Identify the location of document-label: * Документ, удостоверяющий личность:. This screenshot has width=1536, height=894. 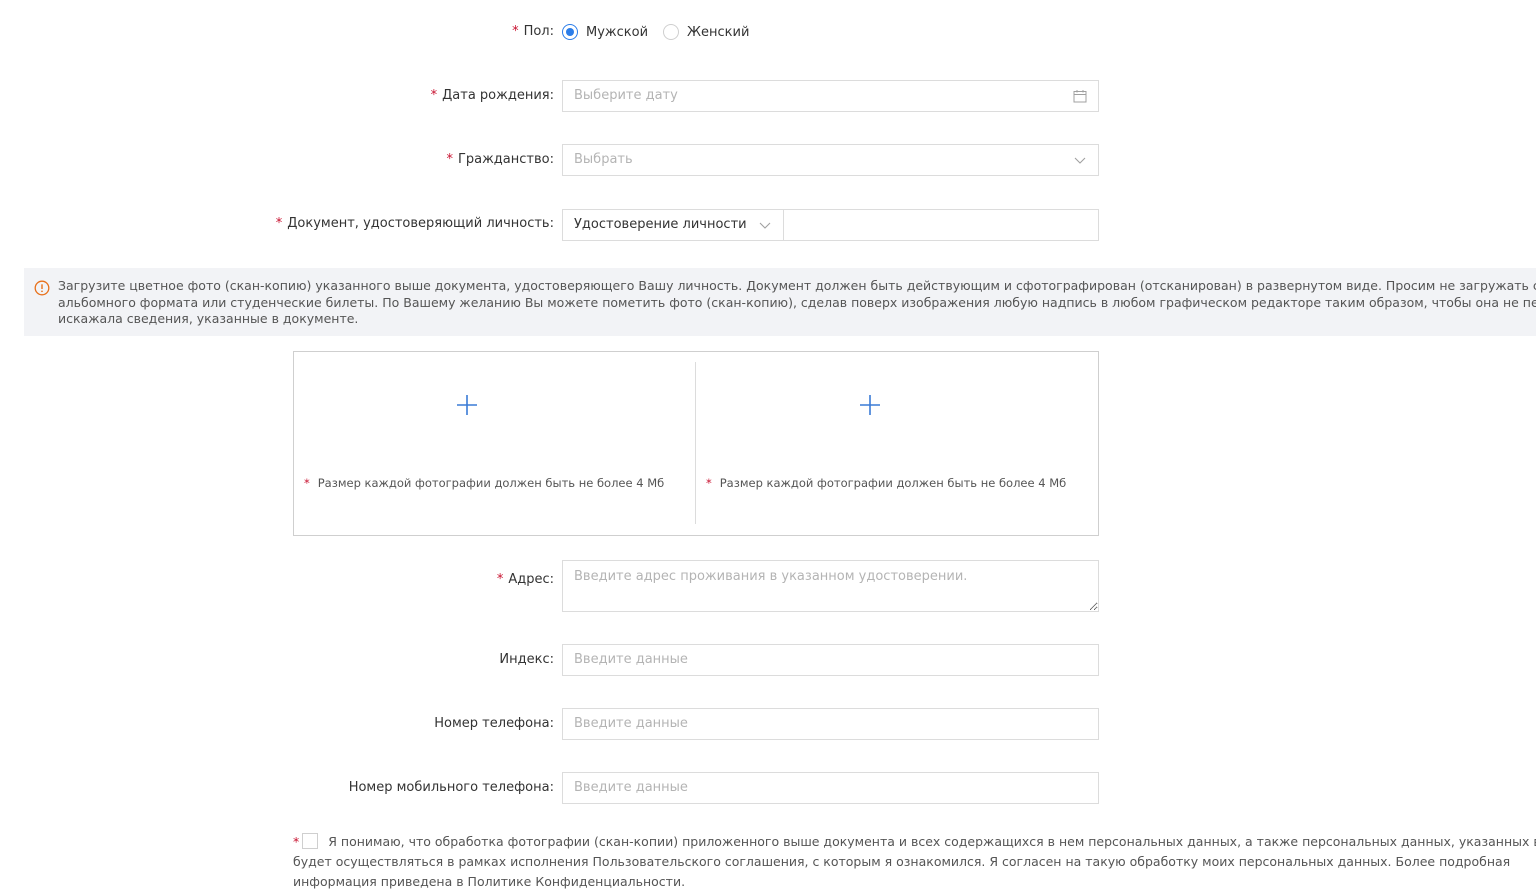
(414, 223).